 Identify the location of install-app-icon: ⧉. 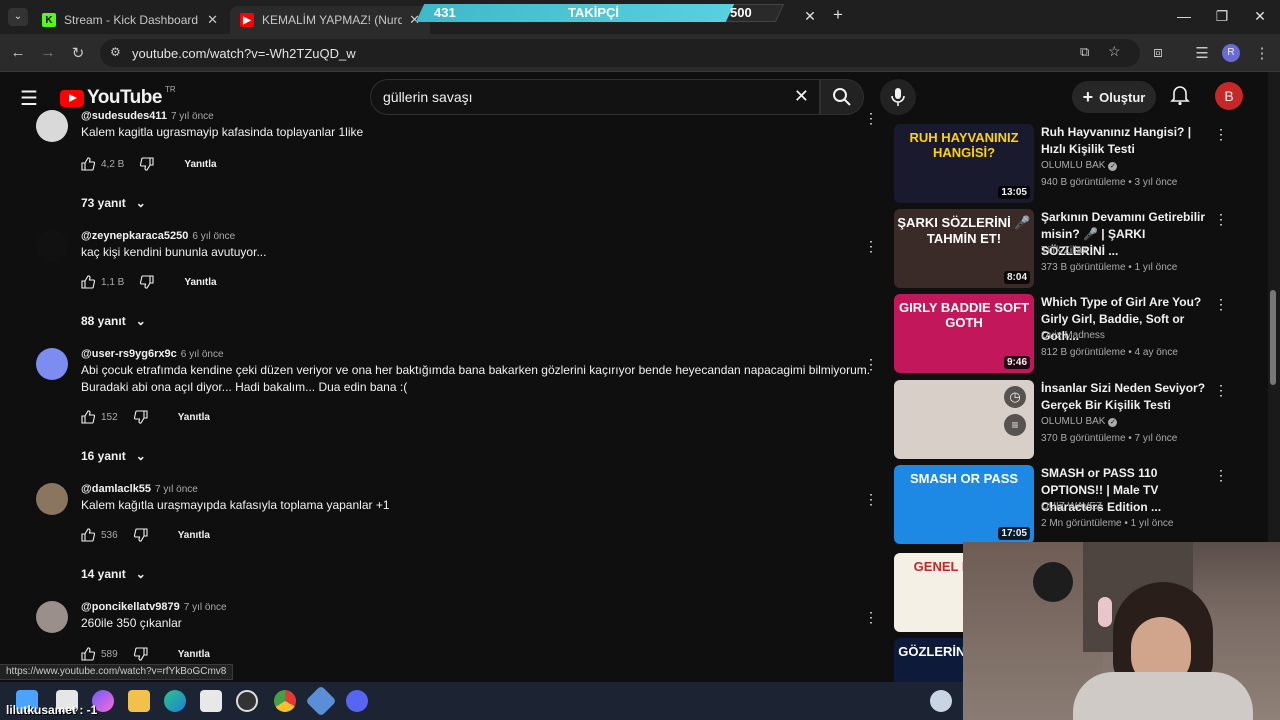
(1084, 52).